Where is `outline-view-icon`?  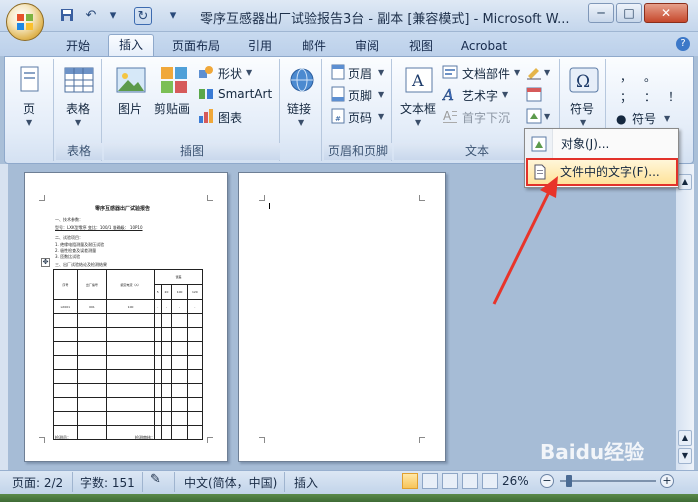
outline-view-icon is located at coordinates (470, 481).